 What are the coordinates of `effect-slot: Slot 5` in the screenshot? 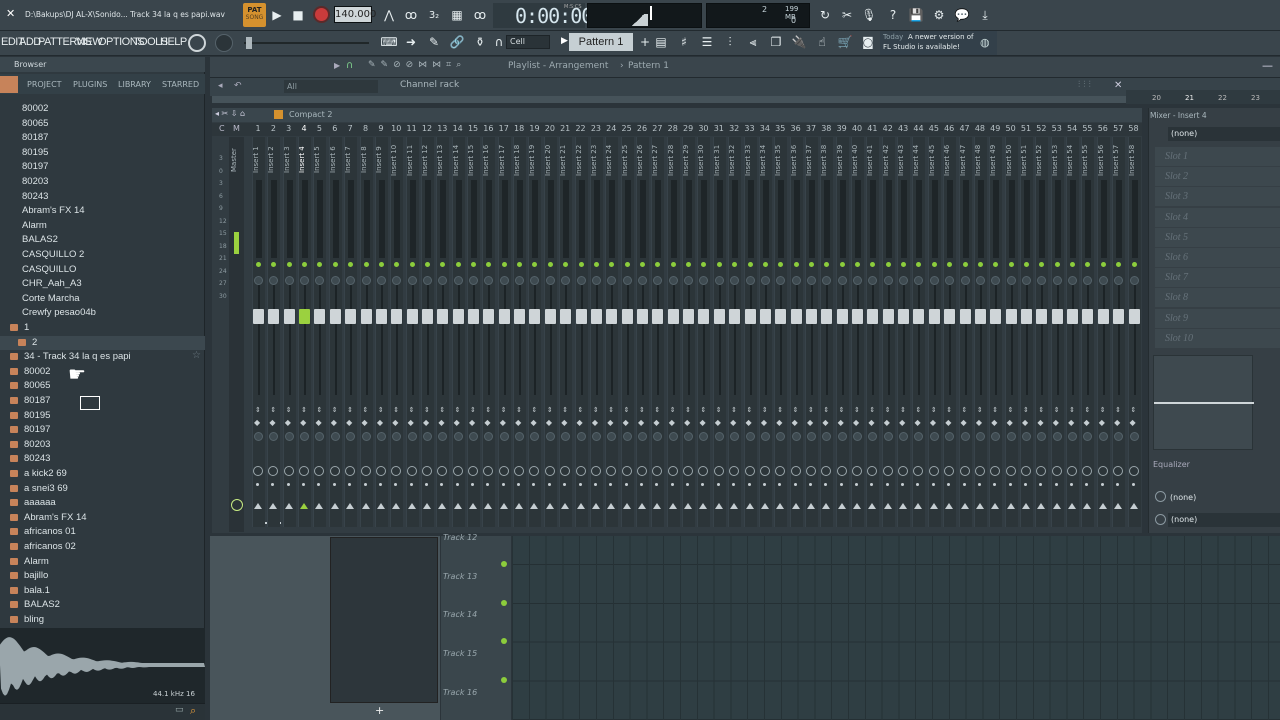 It's located at (1217, 237).